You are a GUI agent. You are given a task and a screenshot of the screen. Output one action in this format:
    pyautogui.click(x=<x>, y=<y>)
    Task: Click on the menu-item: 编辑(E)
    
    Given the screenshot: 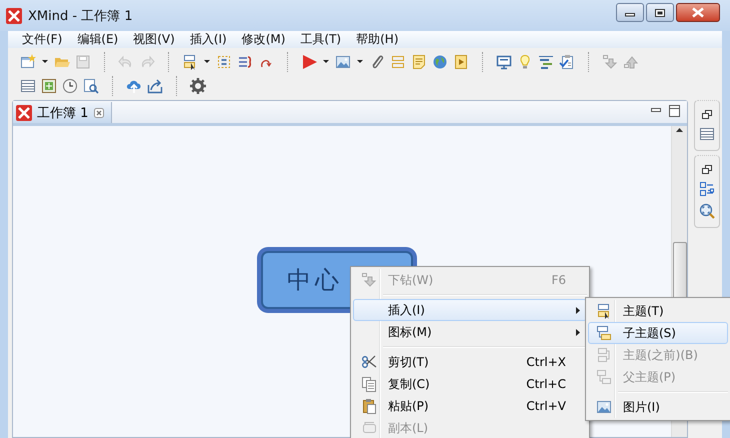 What is the action you would take?
    pyautogui.click(x=97, y=39)
    